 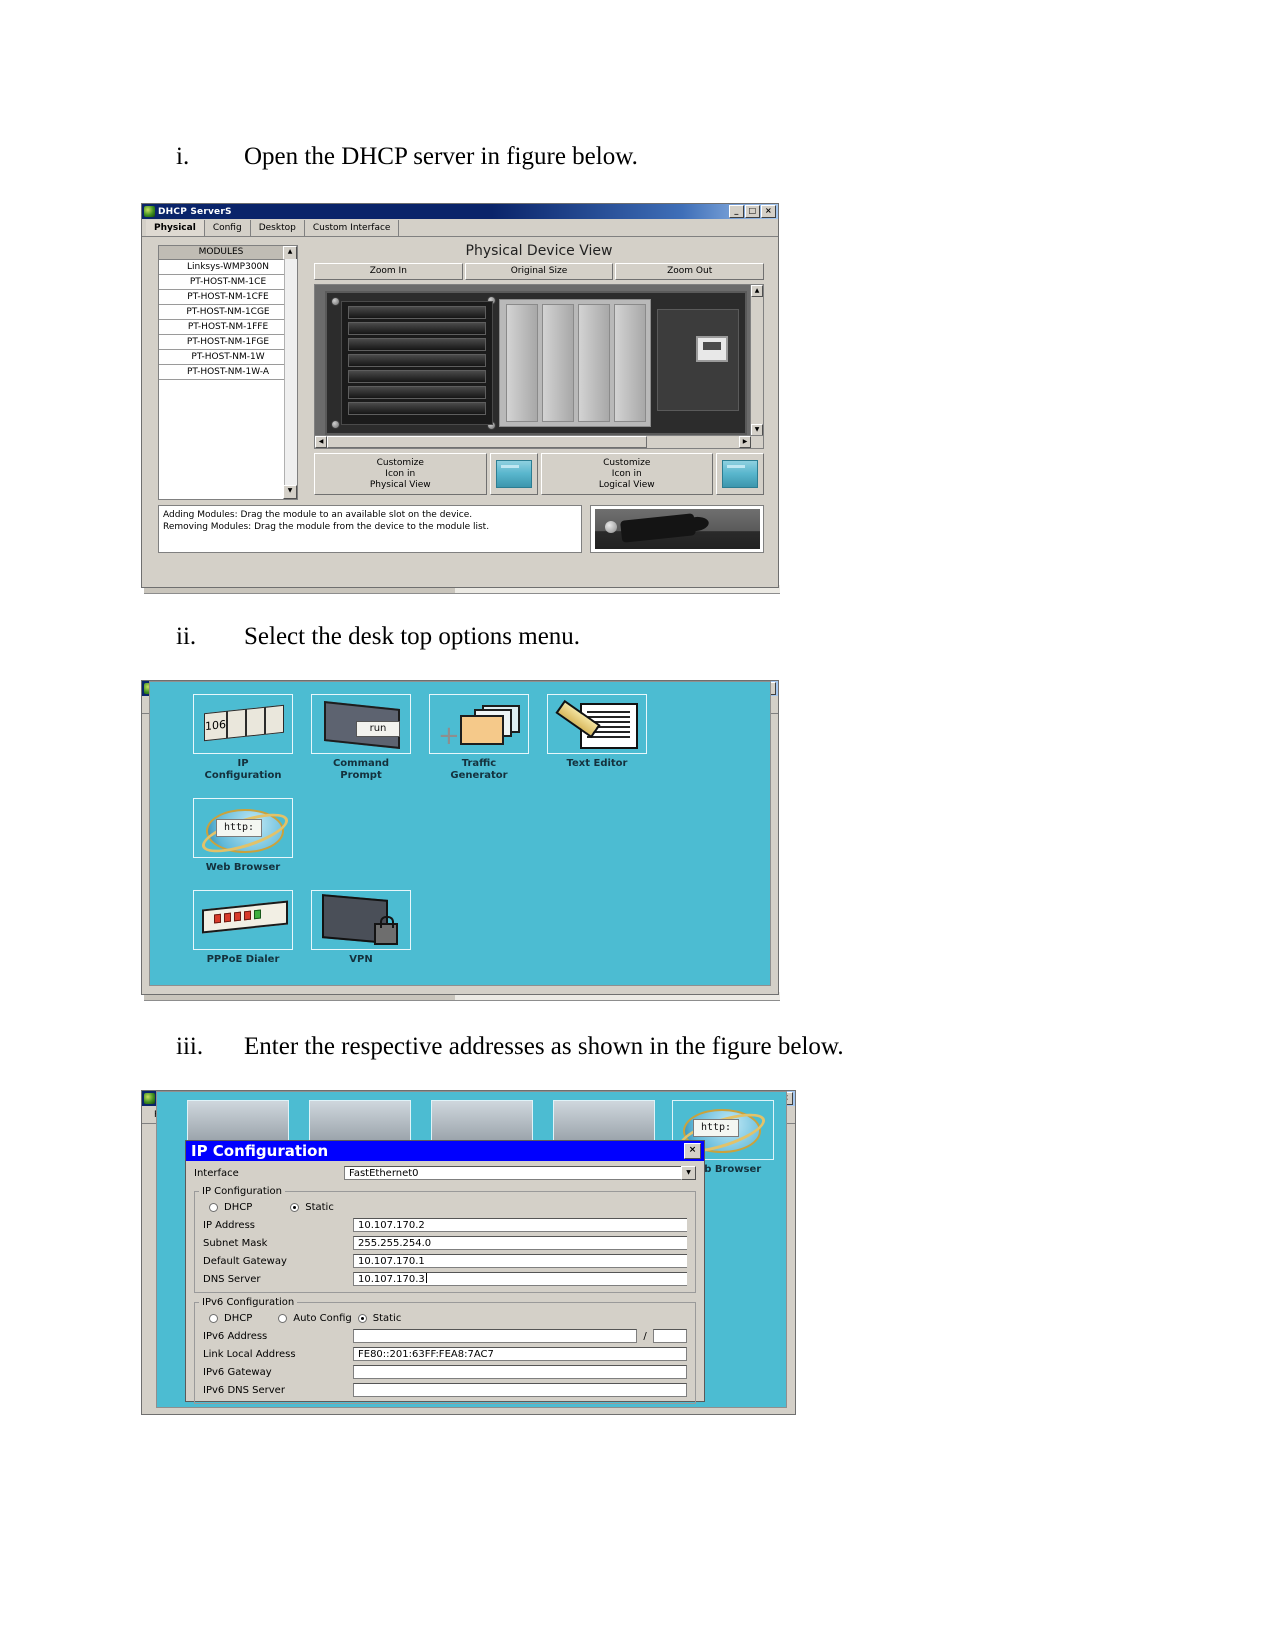 What do you see at coordinates (213, 1207) in the screenshot?
I see `ipv4-dhcp-radio` at bounding box center [213, 1207].